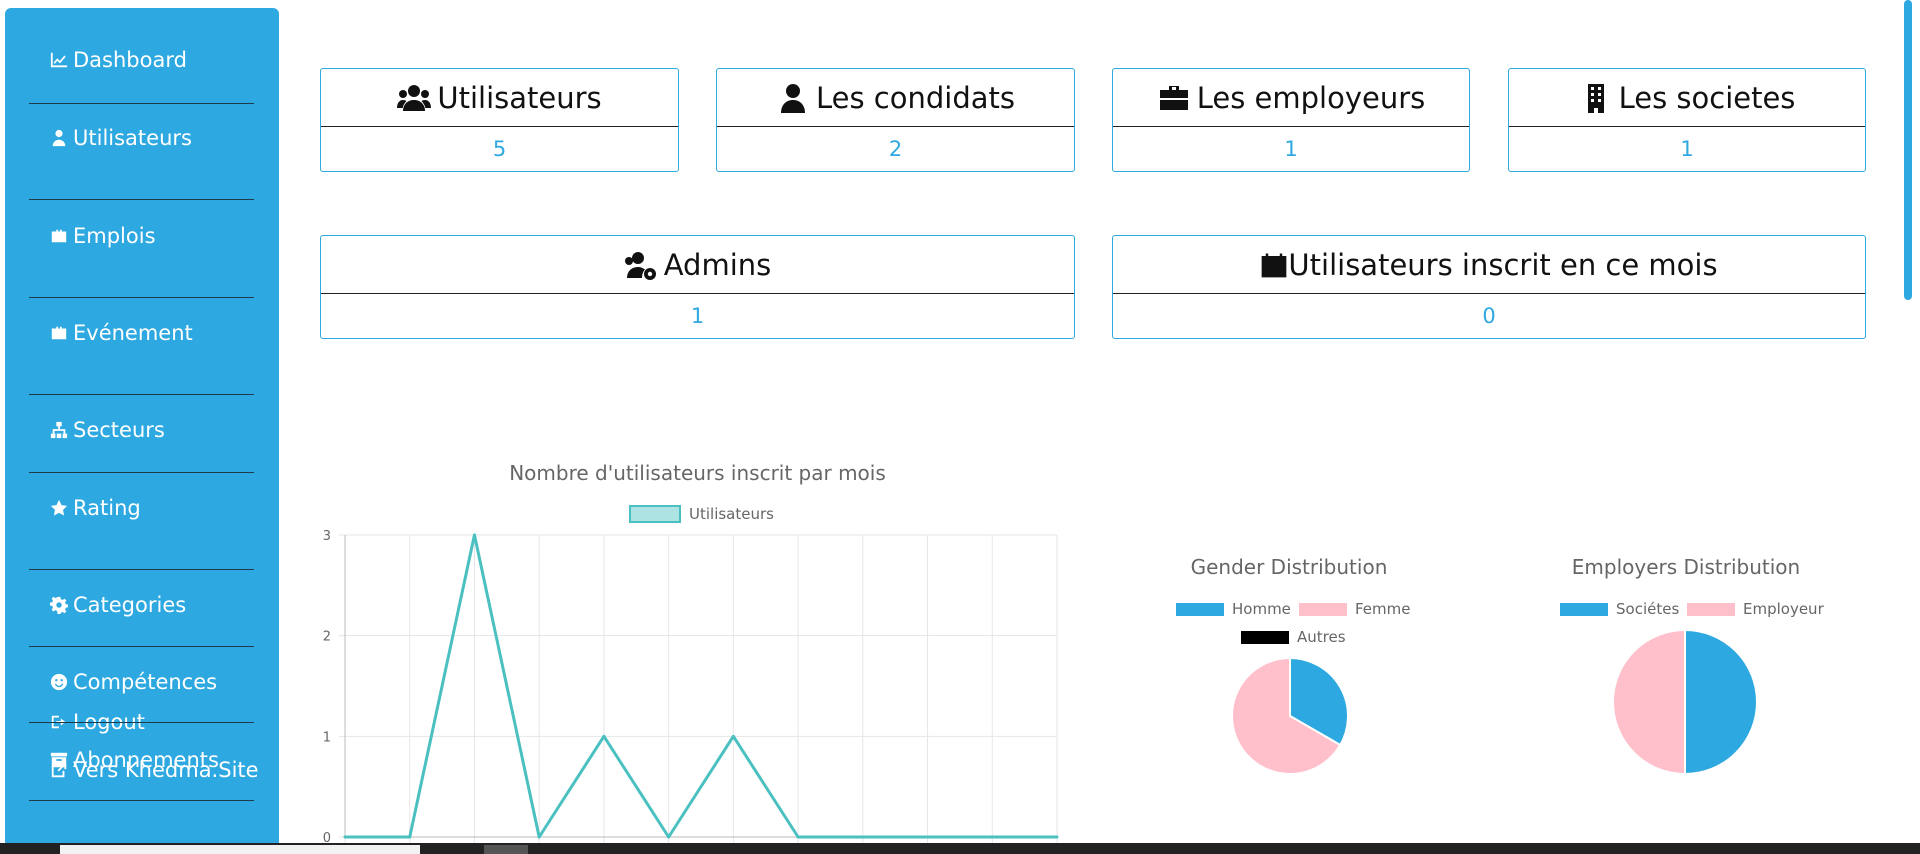 The image size is (1920, 854). Describe the element at coordinates (915, 97) in the screenshot. I see `stat-card-label: Les condidats` at that location.